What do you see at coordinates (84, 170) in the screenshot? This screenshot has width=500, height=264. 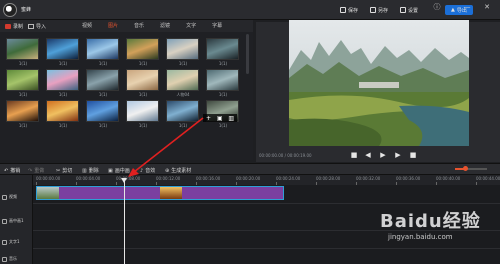 I see `trash-icon: ▥` at bounding box center [84, 170].